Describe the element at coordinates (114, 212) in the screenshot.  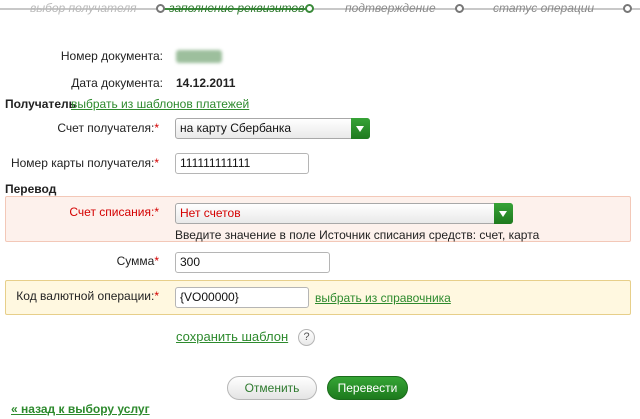
I see `debit-account-label: Счет списания:*` at that location.